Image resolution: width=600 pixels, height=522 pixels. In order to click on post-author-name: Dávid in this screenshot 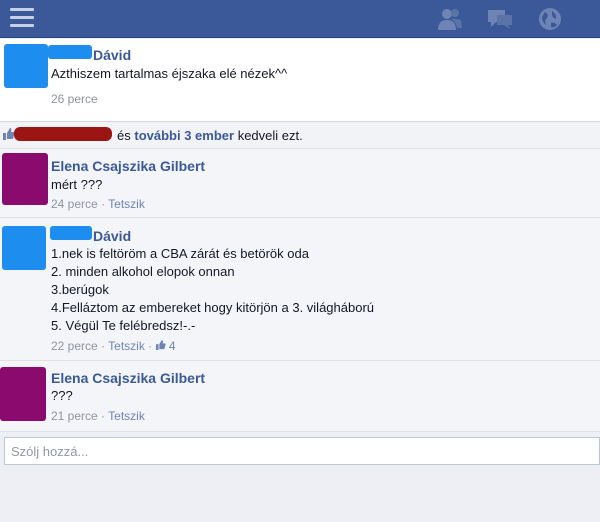, I will do `click(112, 55)`.